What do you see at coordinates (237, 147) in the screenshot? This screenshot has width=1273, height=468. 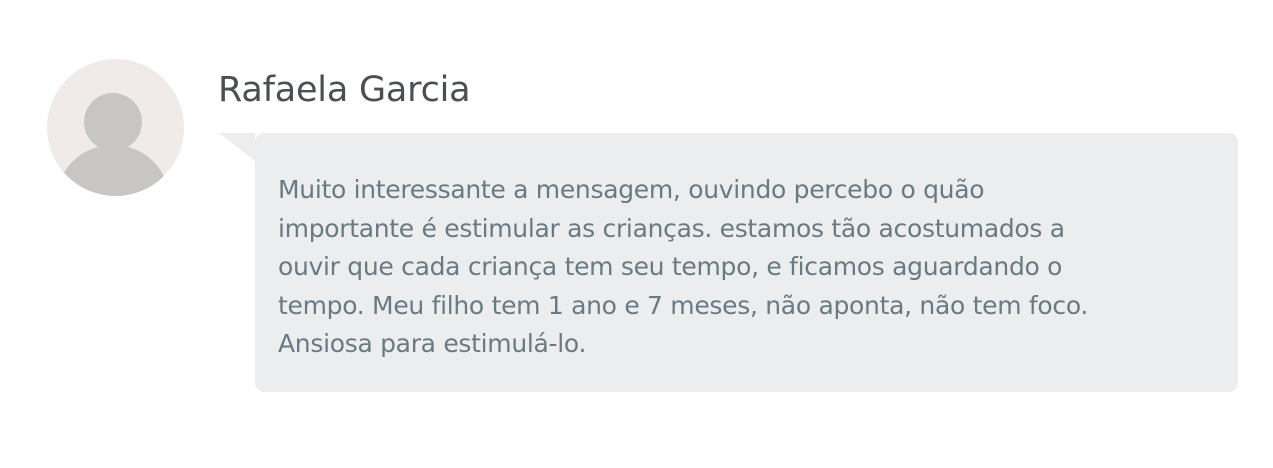 I see `bubble-pointer` at bounding box center [237, 147].